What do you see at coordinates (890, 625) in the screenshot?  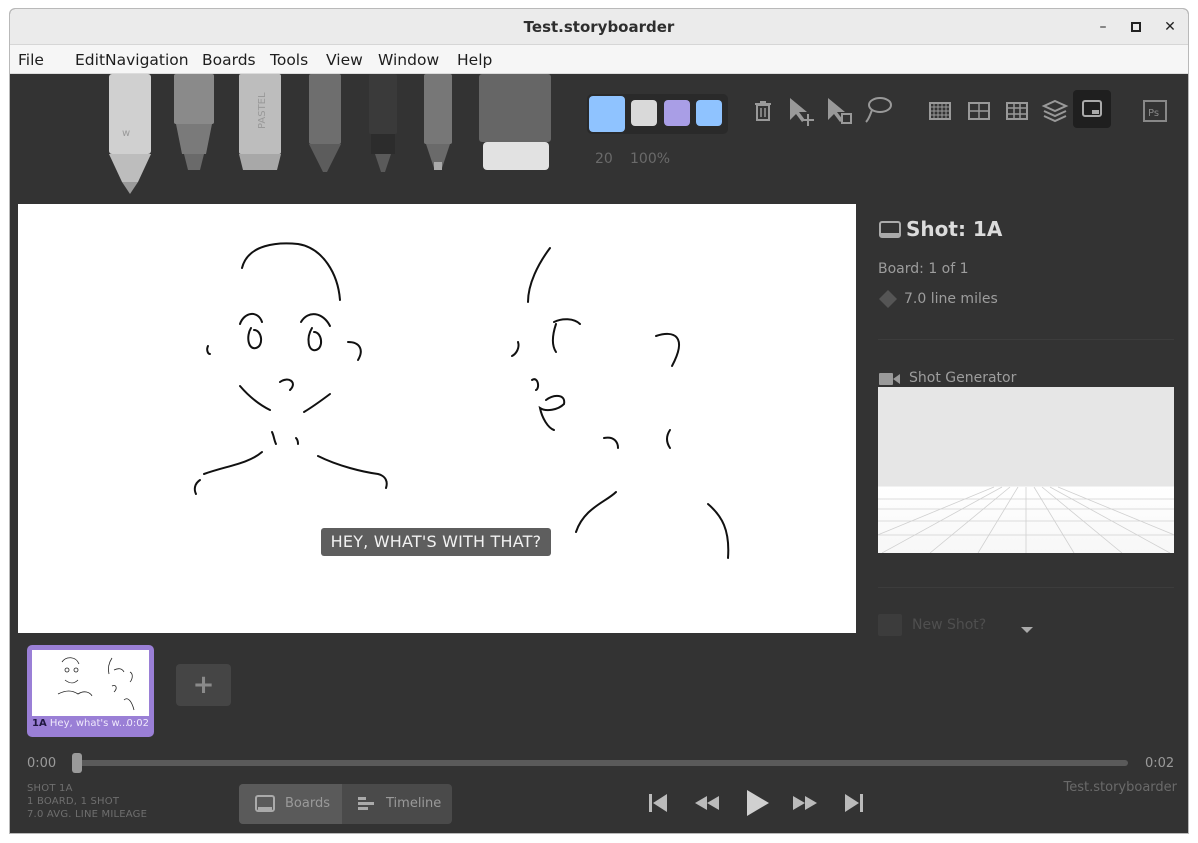 I see `new-shot-checkbox` at bounding box center [890, 625].